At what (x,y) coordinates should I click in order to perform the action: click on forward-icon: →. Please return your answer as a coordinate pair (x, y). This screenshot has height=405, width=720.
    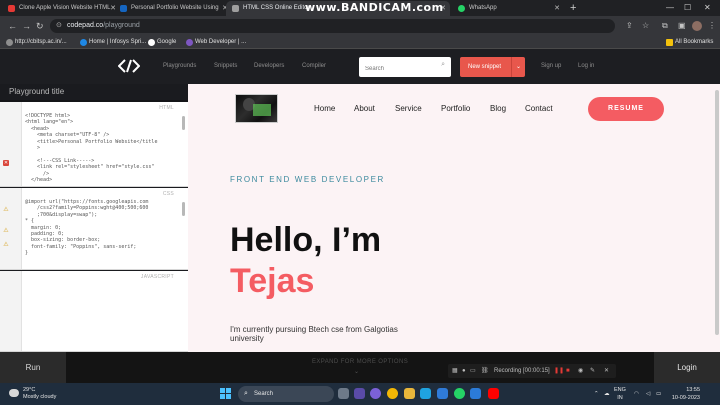
    Looking at the image, I should click on (26, 26).